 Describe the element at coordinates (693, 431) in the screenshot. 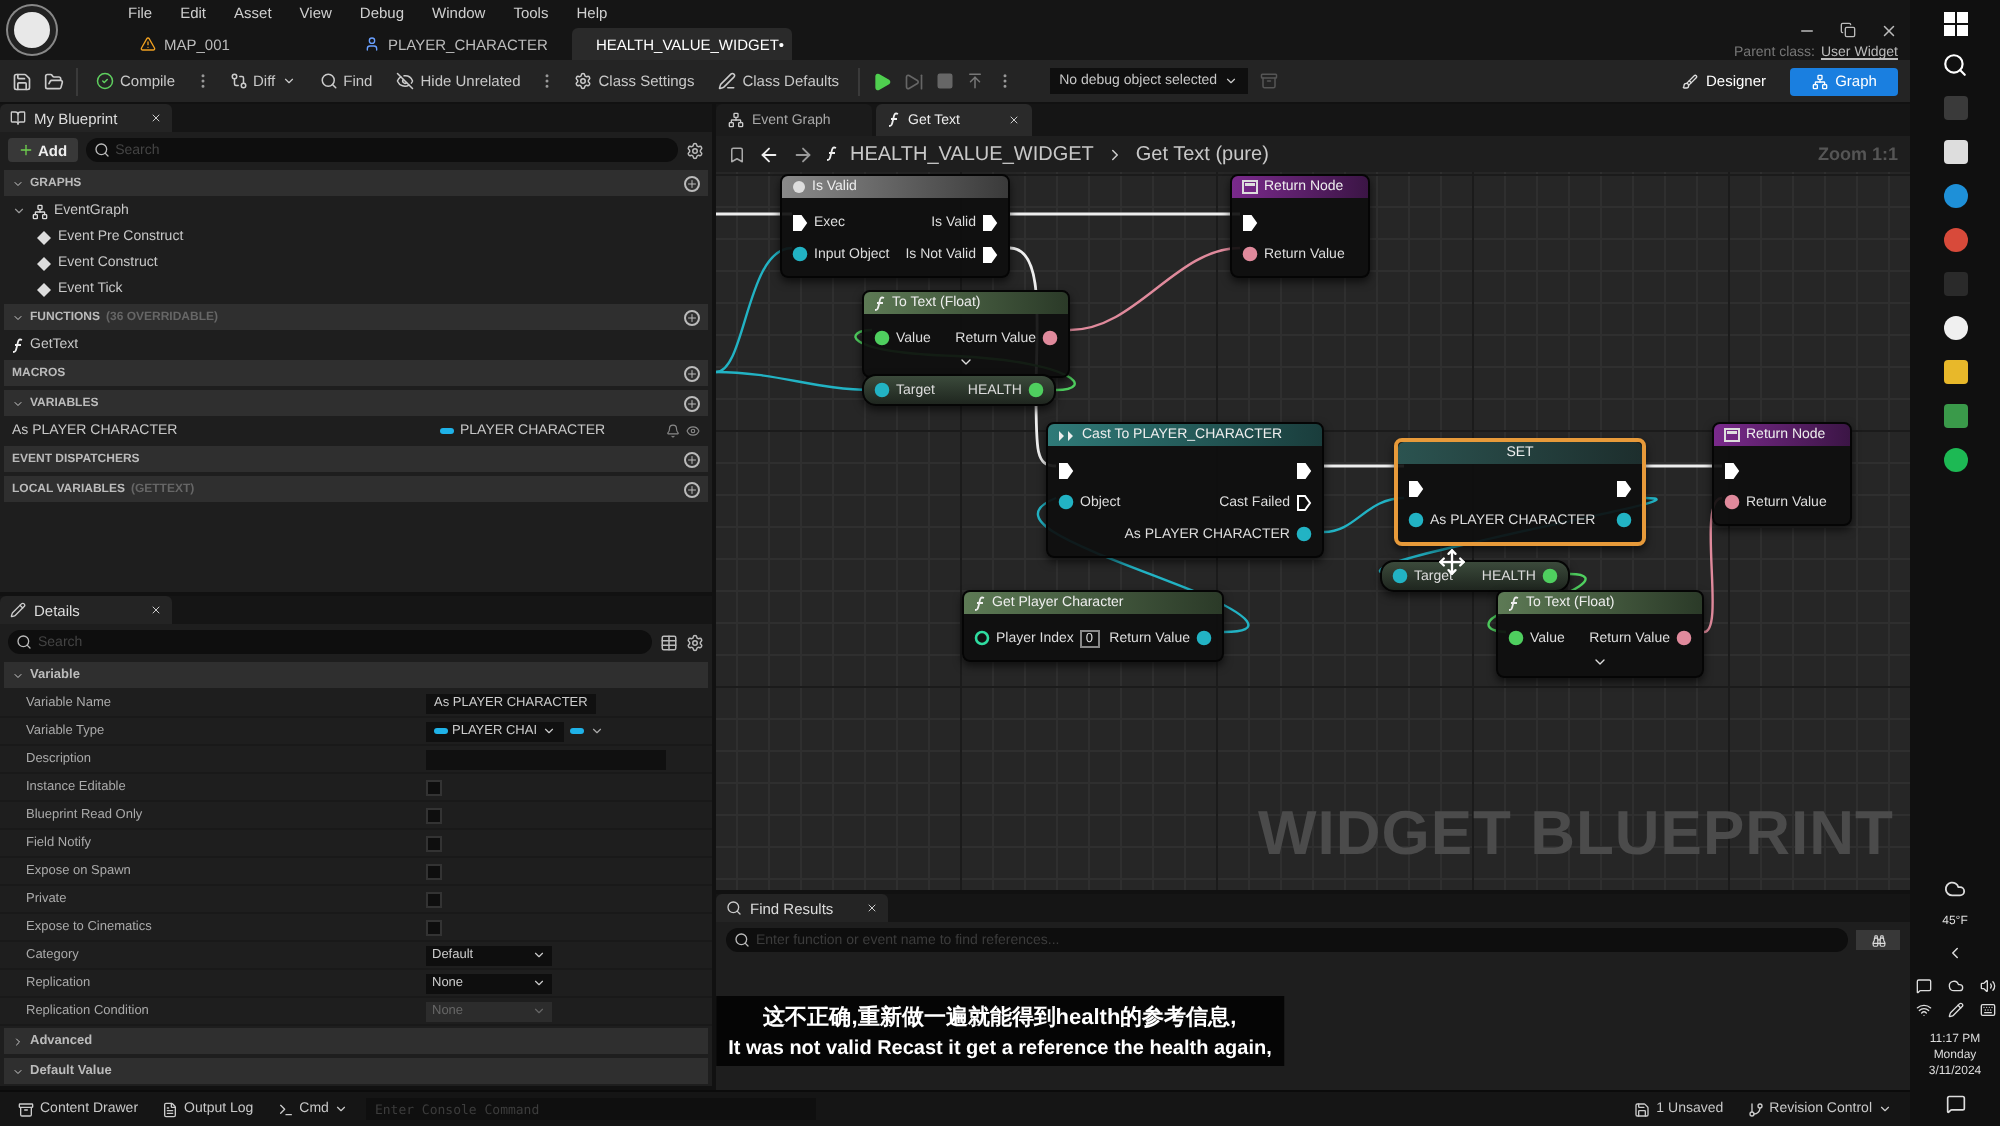

I see `eye-icon` at that location.